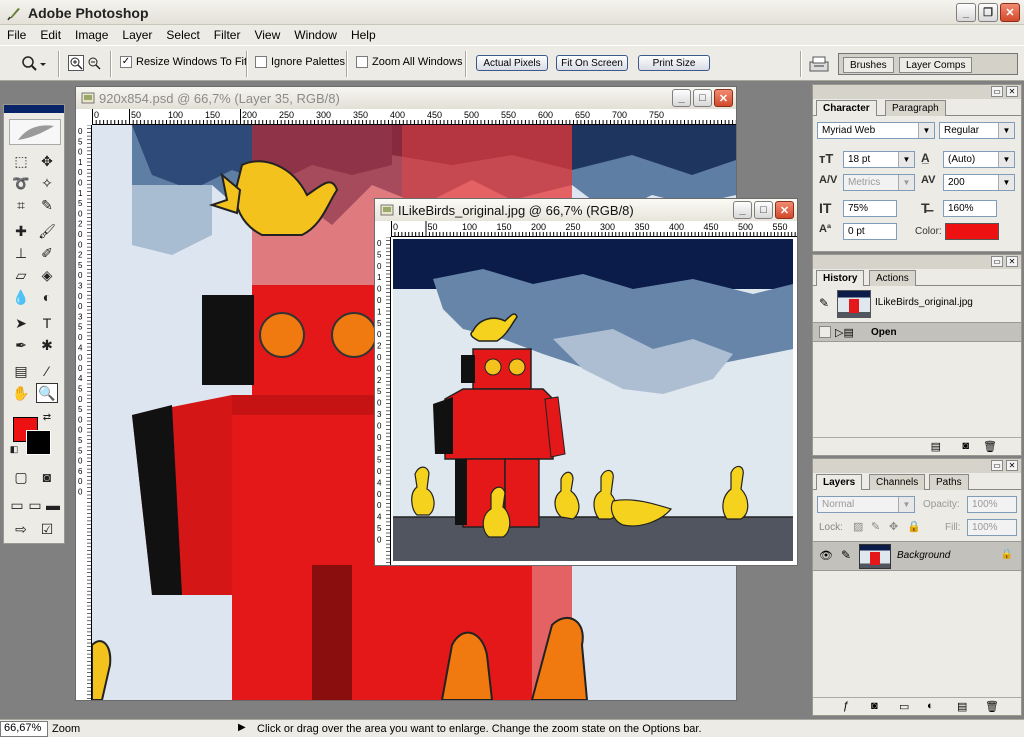  I want to click on panel-grip, so click(917, 262).